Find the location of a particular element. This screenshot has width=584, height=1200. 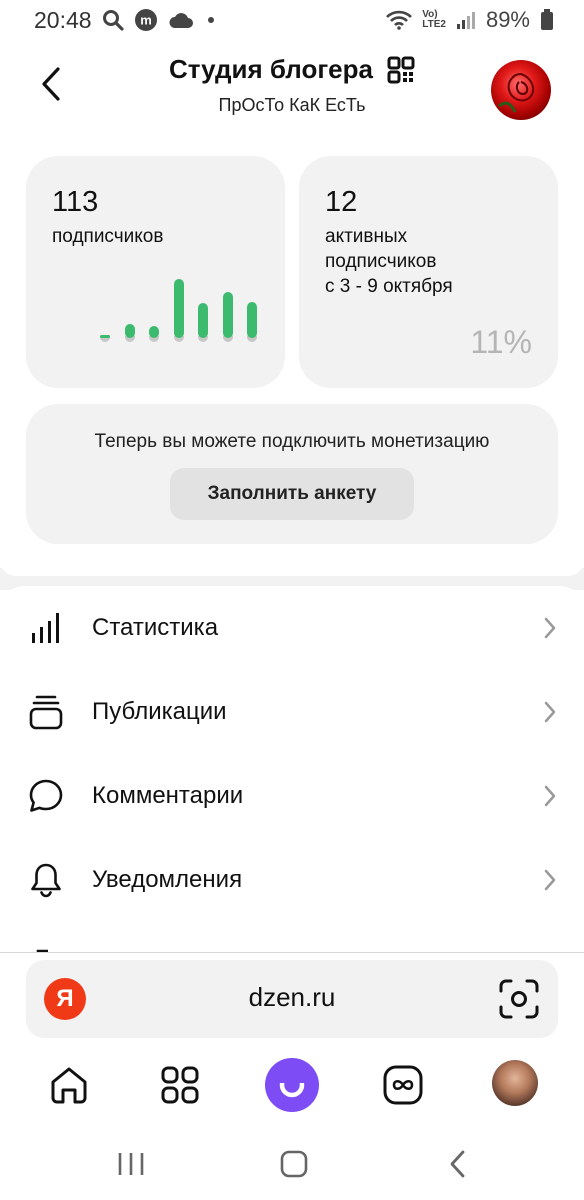

menu-label-statistics: Статистика is located at coordinates (155, 627).